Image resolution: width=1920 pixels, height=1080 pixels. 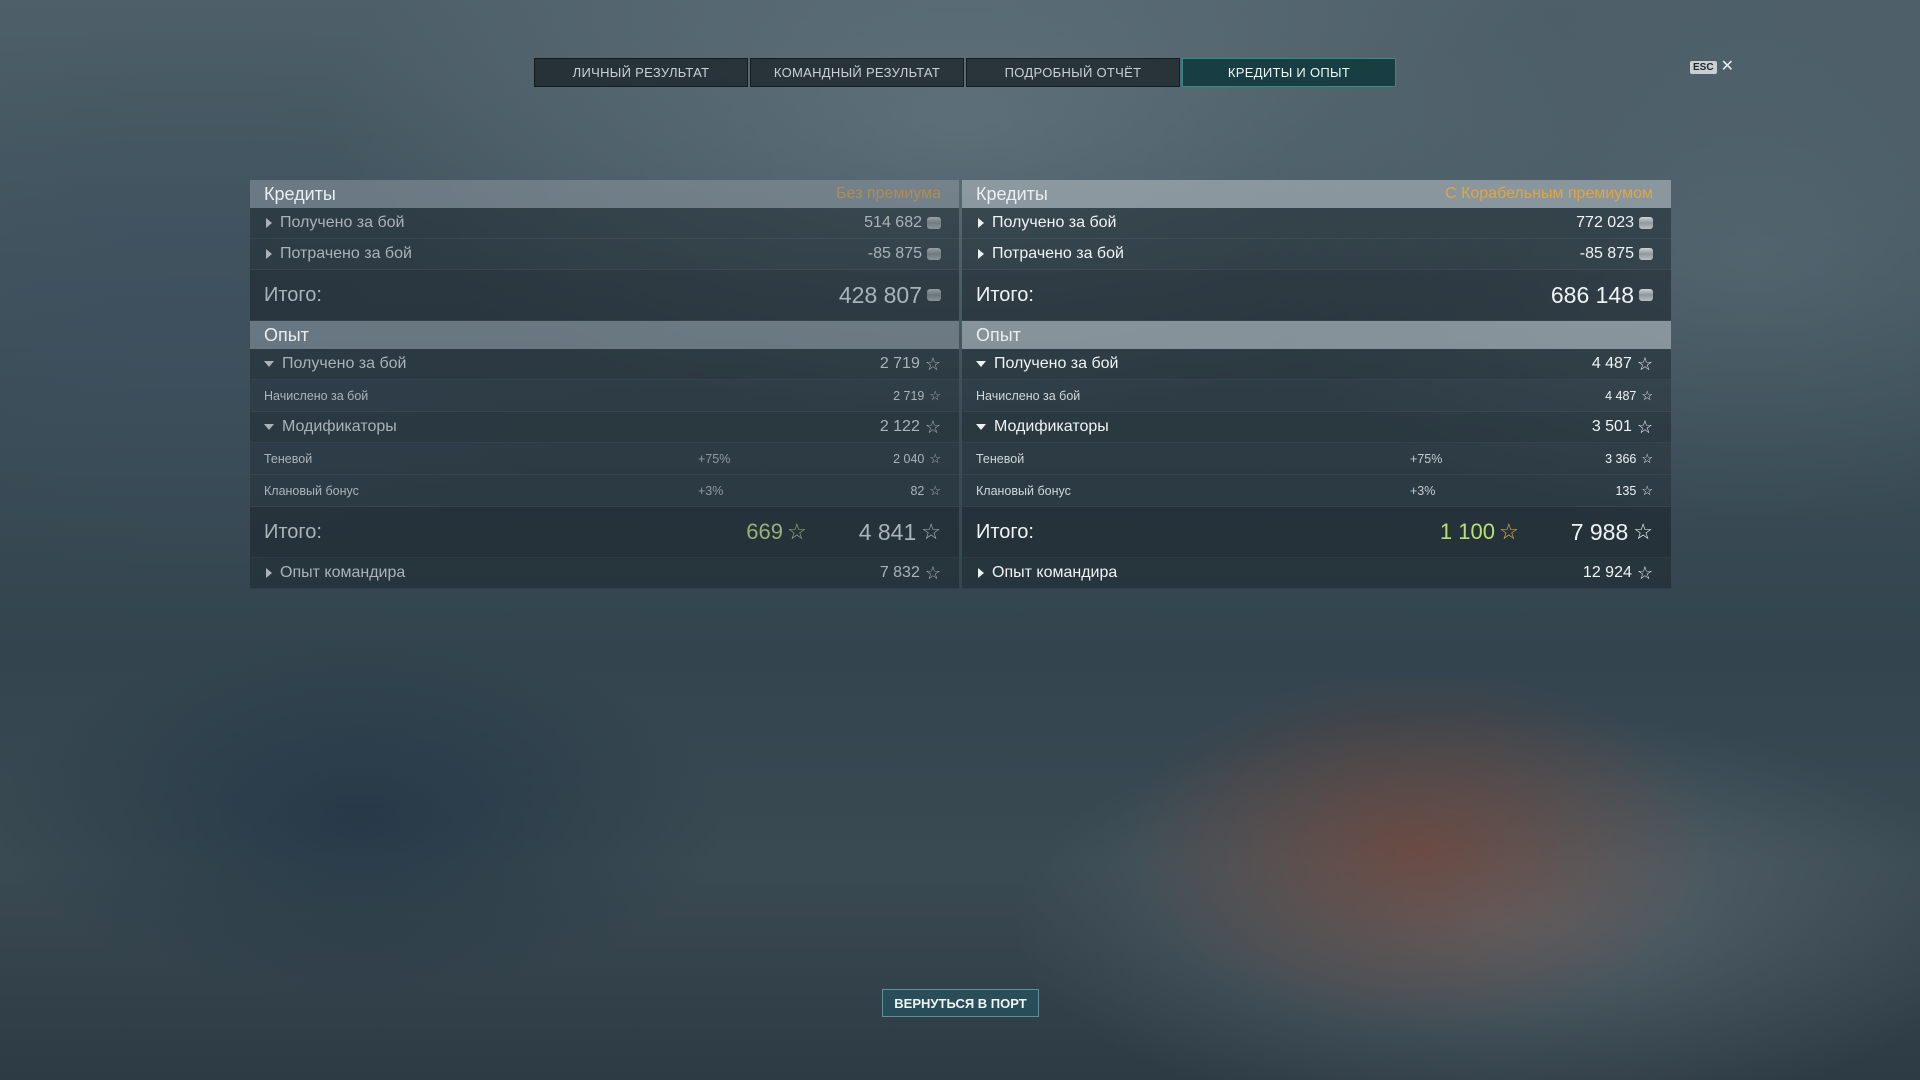 What do you see at coordinates (1605, 222) in the screenshot?
I see `credits-earned-value: 772 023` at bounding box center [1605, 222].